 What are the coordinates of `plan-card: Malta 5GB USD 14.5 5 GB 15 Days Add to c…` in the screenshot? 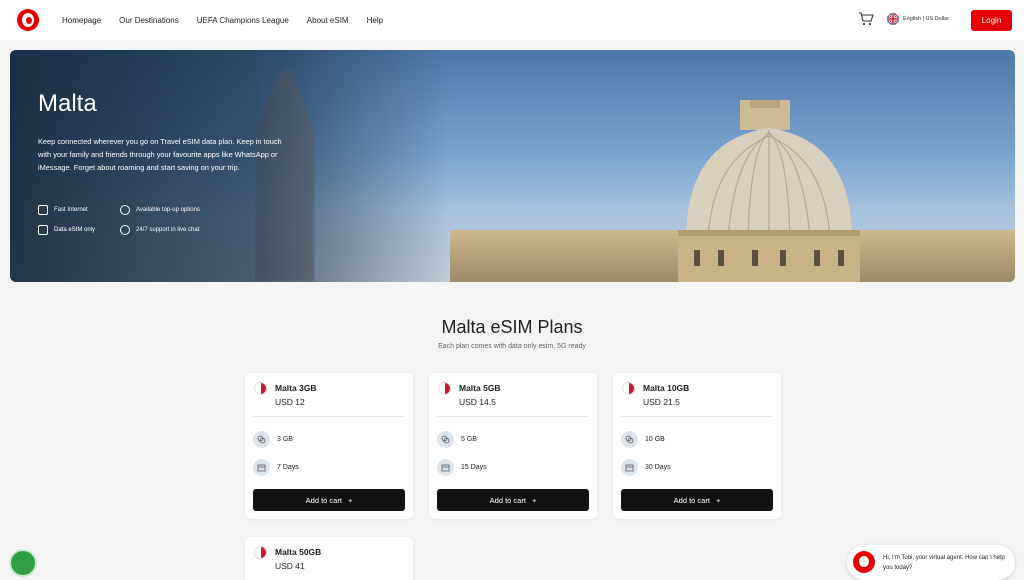 It's located at (513, 446).